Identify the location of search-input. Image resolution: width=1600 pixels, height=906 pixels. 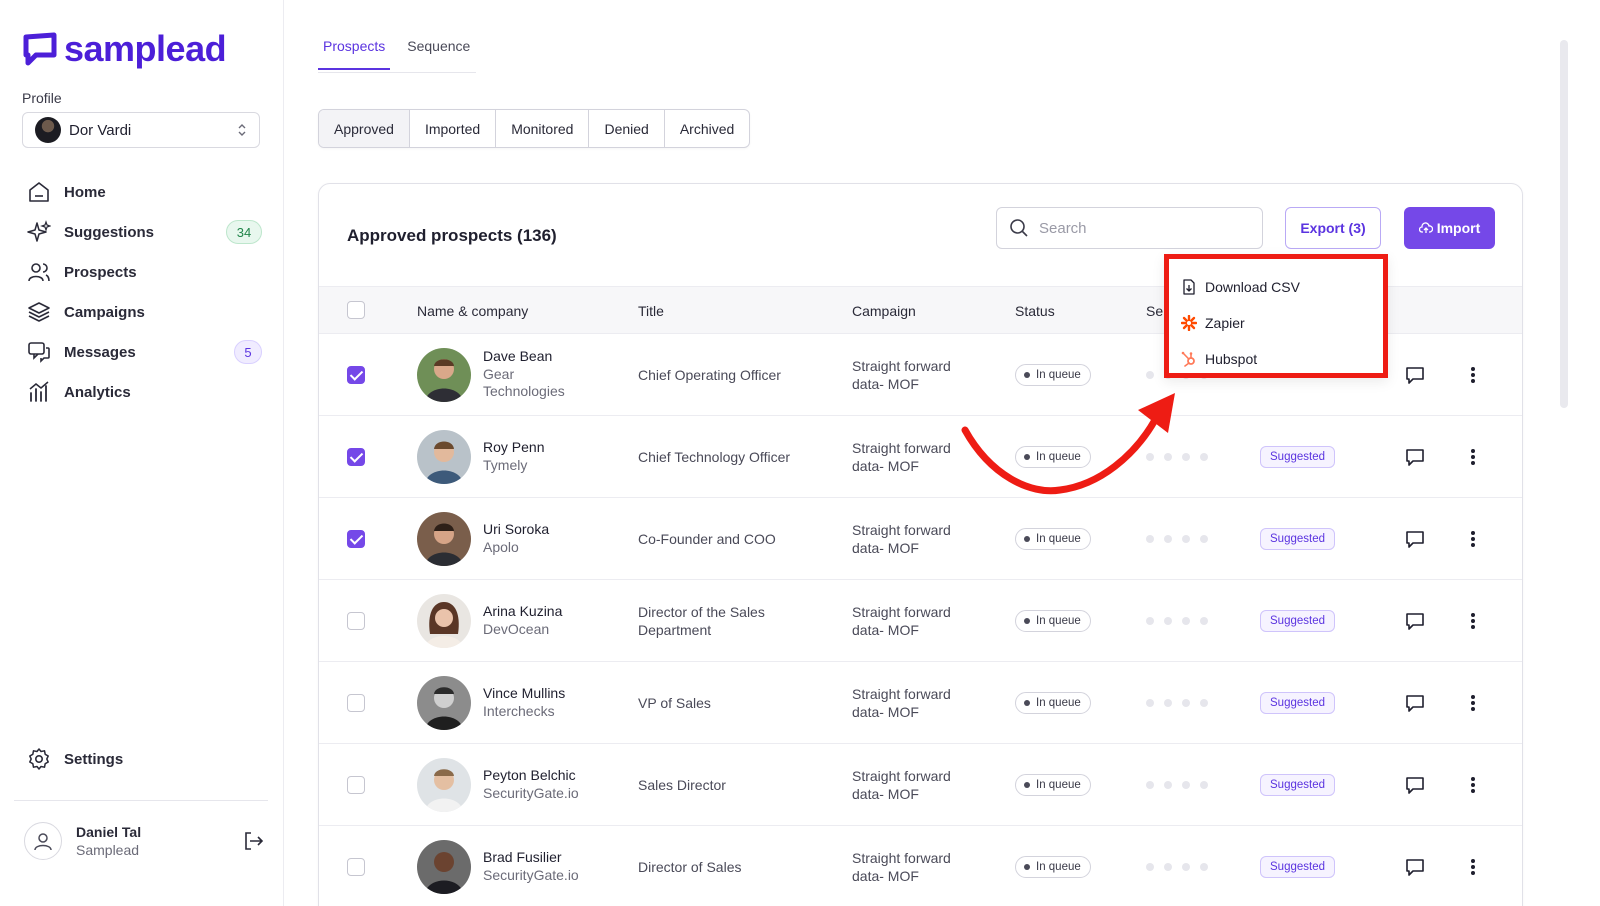
(1139, 228).